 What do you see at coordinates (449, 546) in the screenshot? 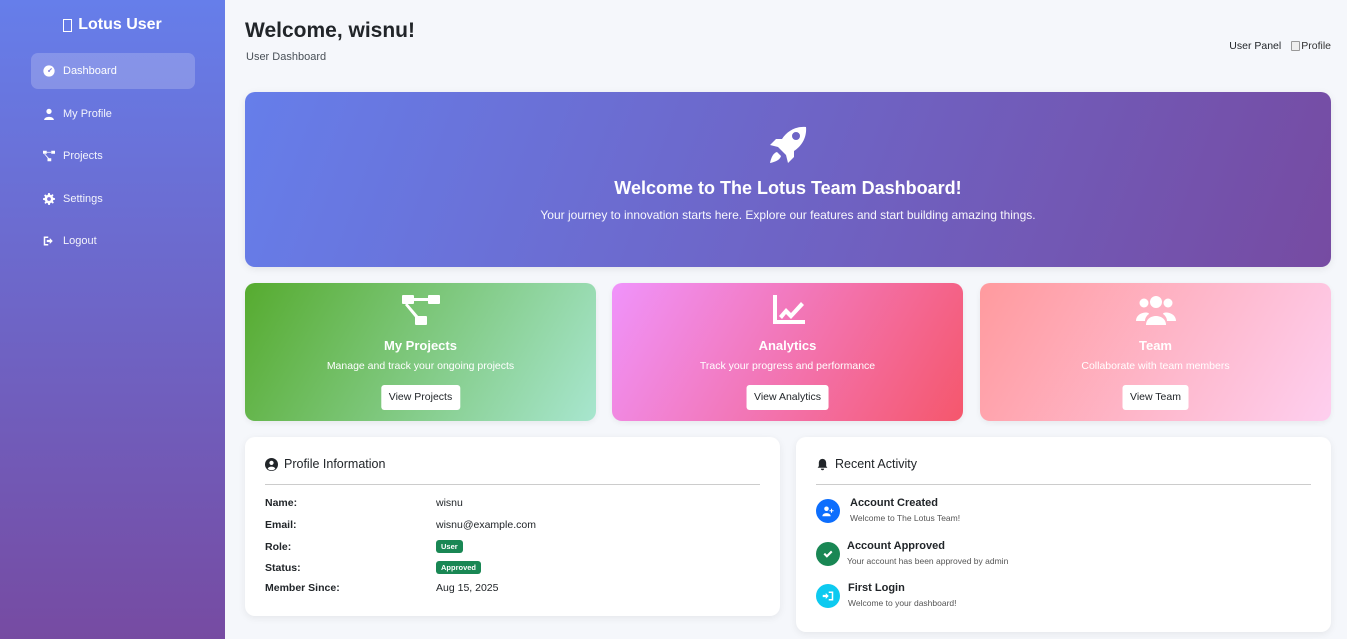
I see `role-badge: User` at bounding box center [449, 546].